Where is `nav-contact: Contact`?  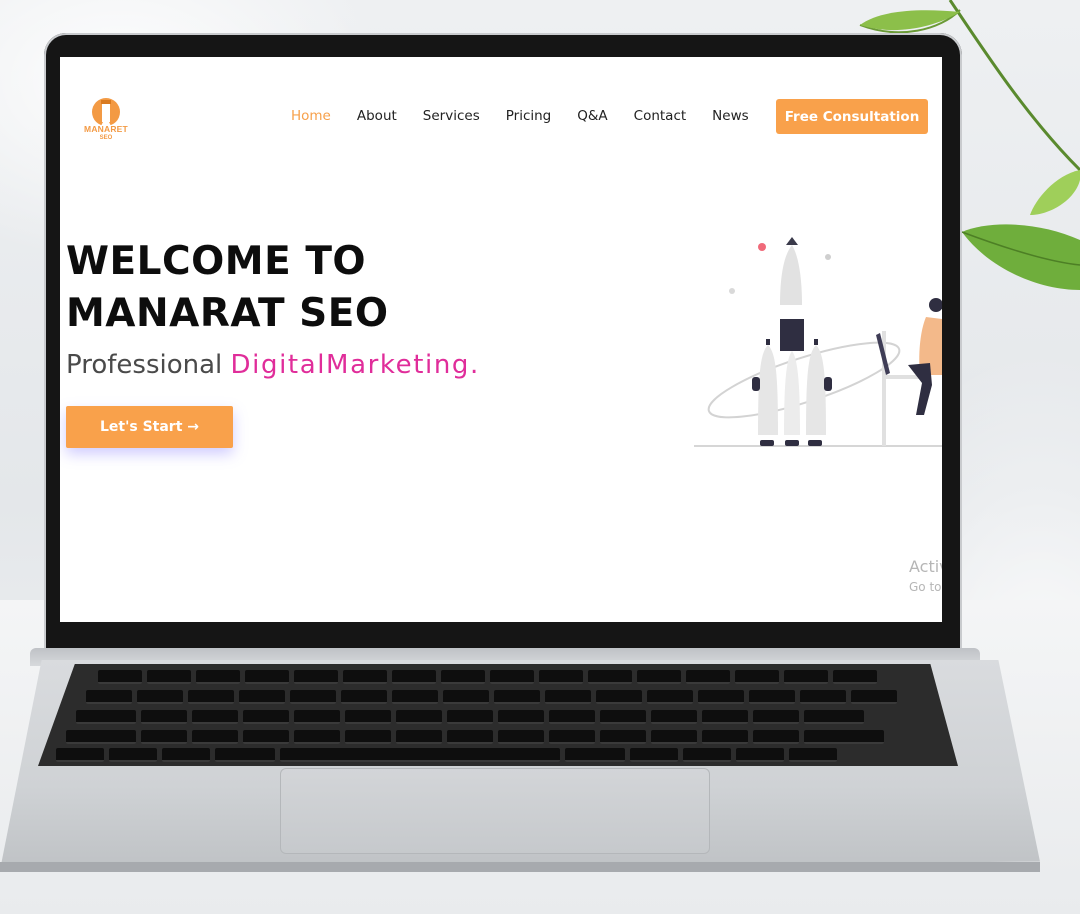
nav-contact: Contact is located at coordinates (660, 116).